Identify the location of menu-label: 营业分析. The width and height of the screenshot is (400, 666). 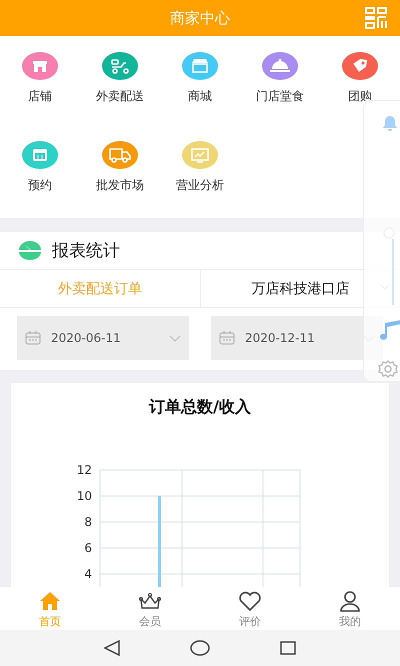
(200, 185).